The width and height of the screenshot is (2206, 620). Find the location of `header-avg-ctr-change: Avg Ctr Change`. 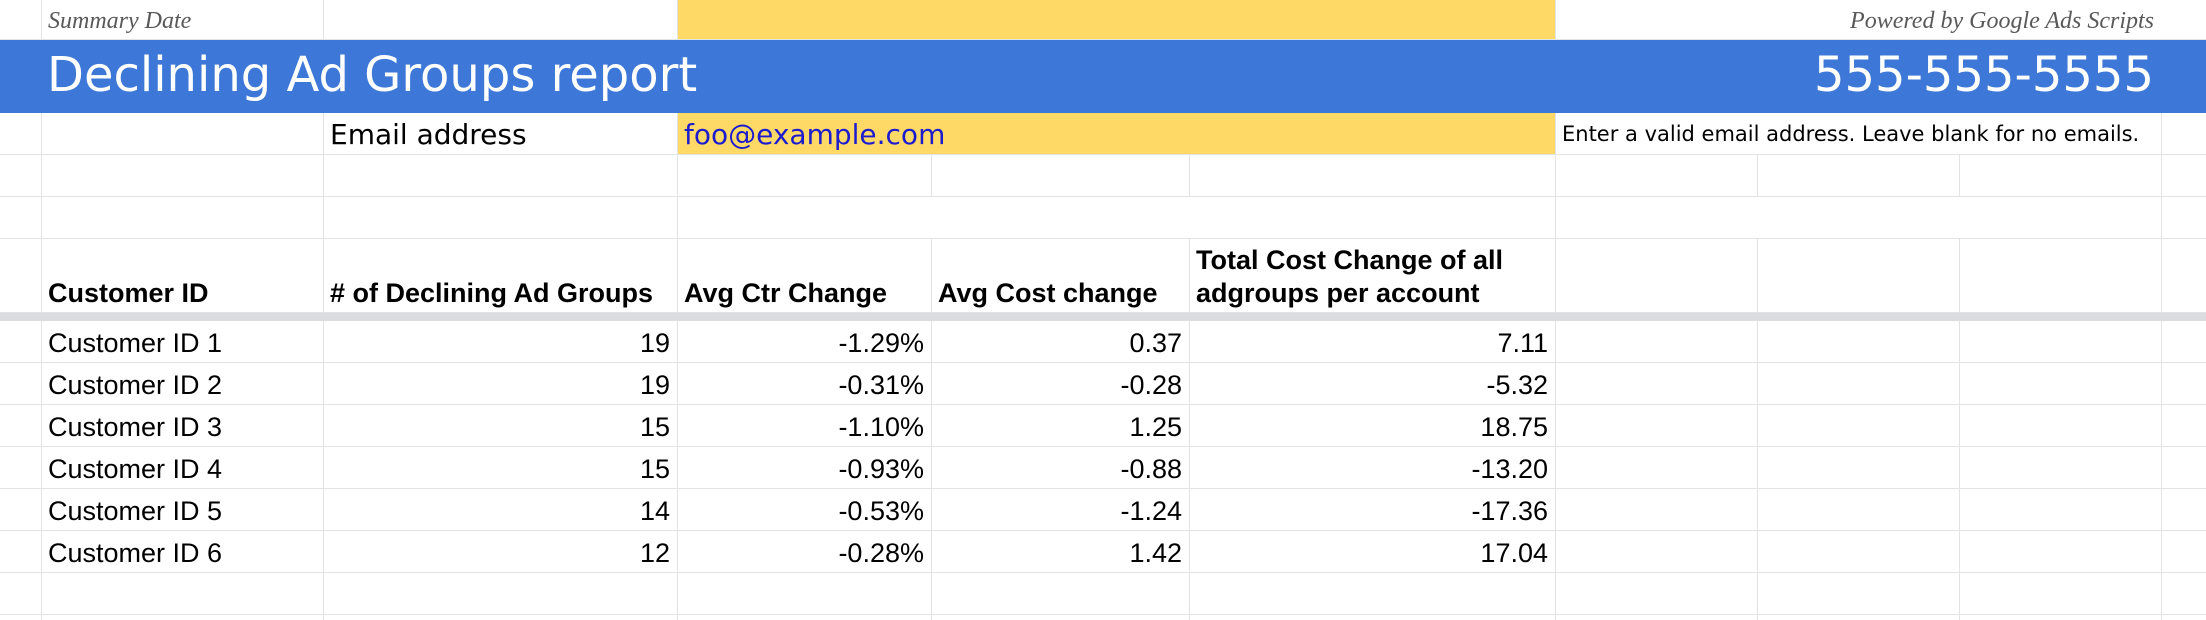

header-avg-ctr-change: Avg Ctr Change is located at coordinates (785, 293).